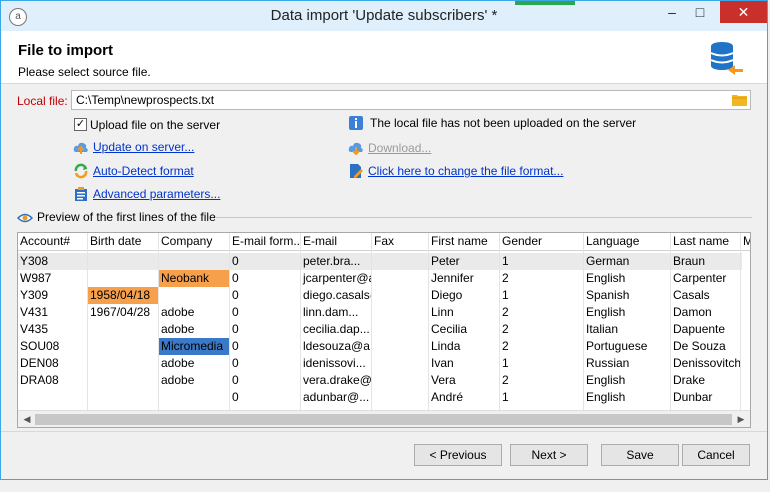 Image resolution: width=770 pixels, height=492 pixels. I want to click on scrollbar-thumb, so click(383, 419).